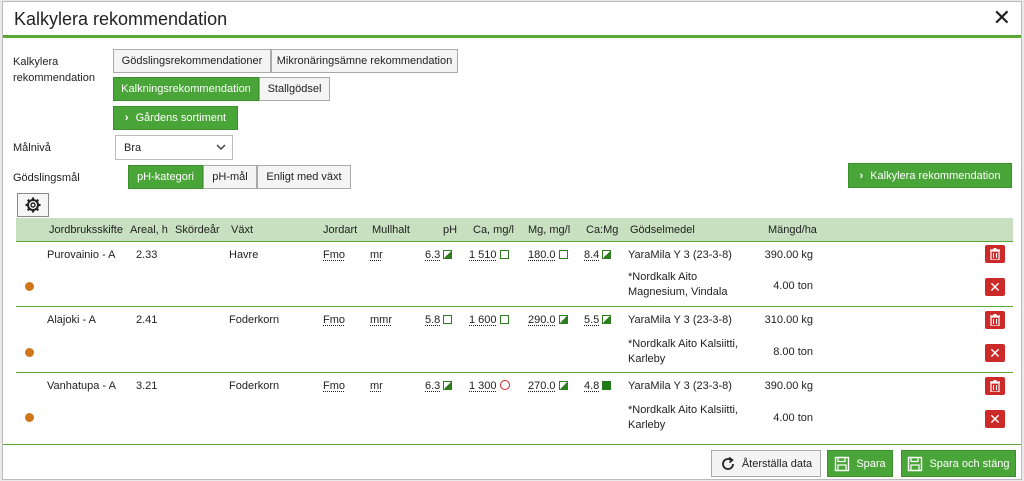 The image size is (1024, 481). Describe the element at coordinates (133, 147) in the screenshot. I see `target-value: Bra` at that location.